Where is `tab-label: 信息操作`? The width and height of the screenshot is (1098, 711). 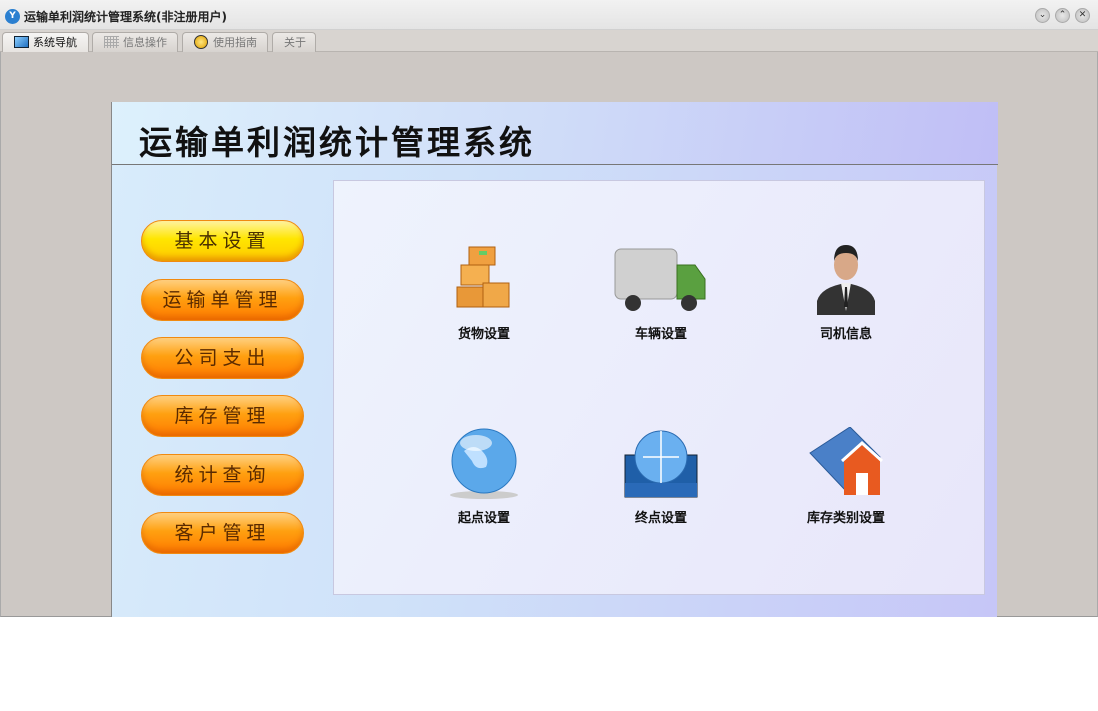
tab-label: 信息操作 is located at coordinates (145, 42).